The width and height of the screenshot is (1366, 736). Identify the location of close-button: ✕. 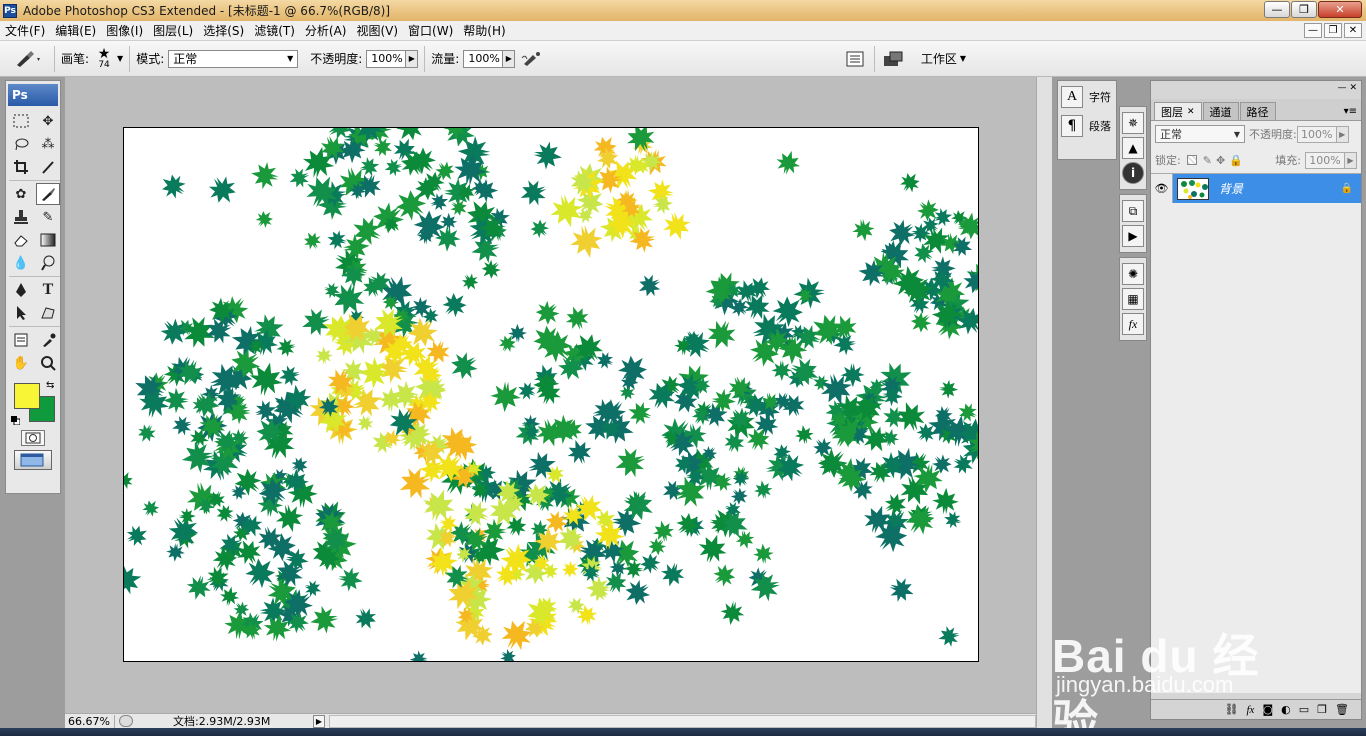
(1340, 9).